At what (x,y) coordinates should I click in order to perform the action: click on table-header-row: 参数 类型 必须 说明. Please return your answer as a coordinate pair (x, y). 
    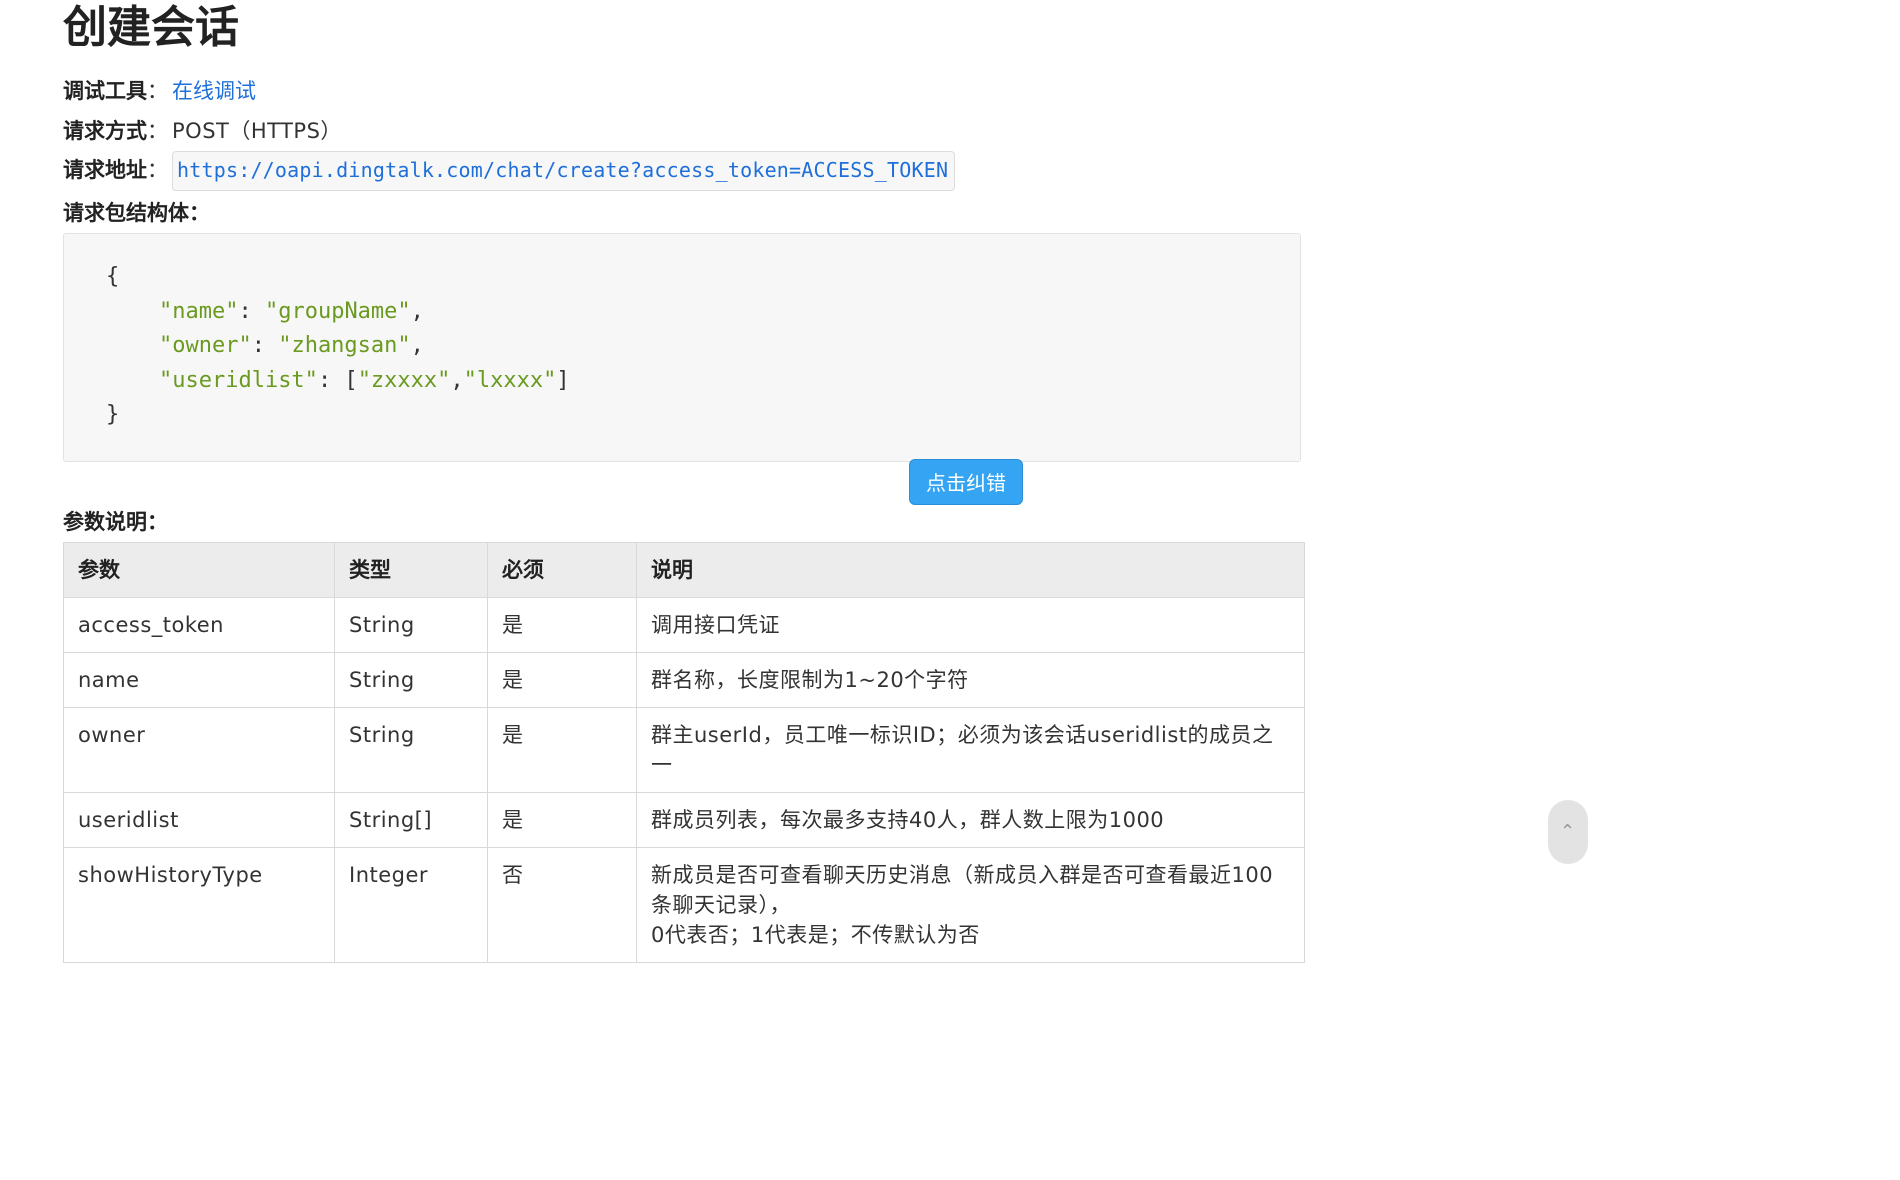
    Looking at the image, I should click on (684, 570).